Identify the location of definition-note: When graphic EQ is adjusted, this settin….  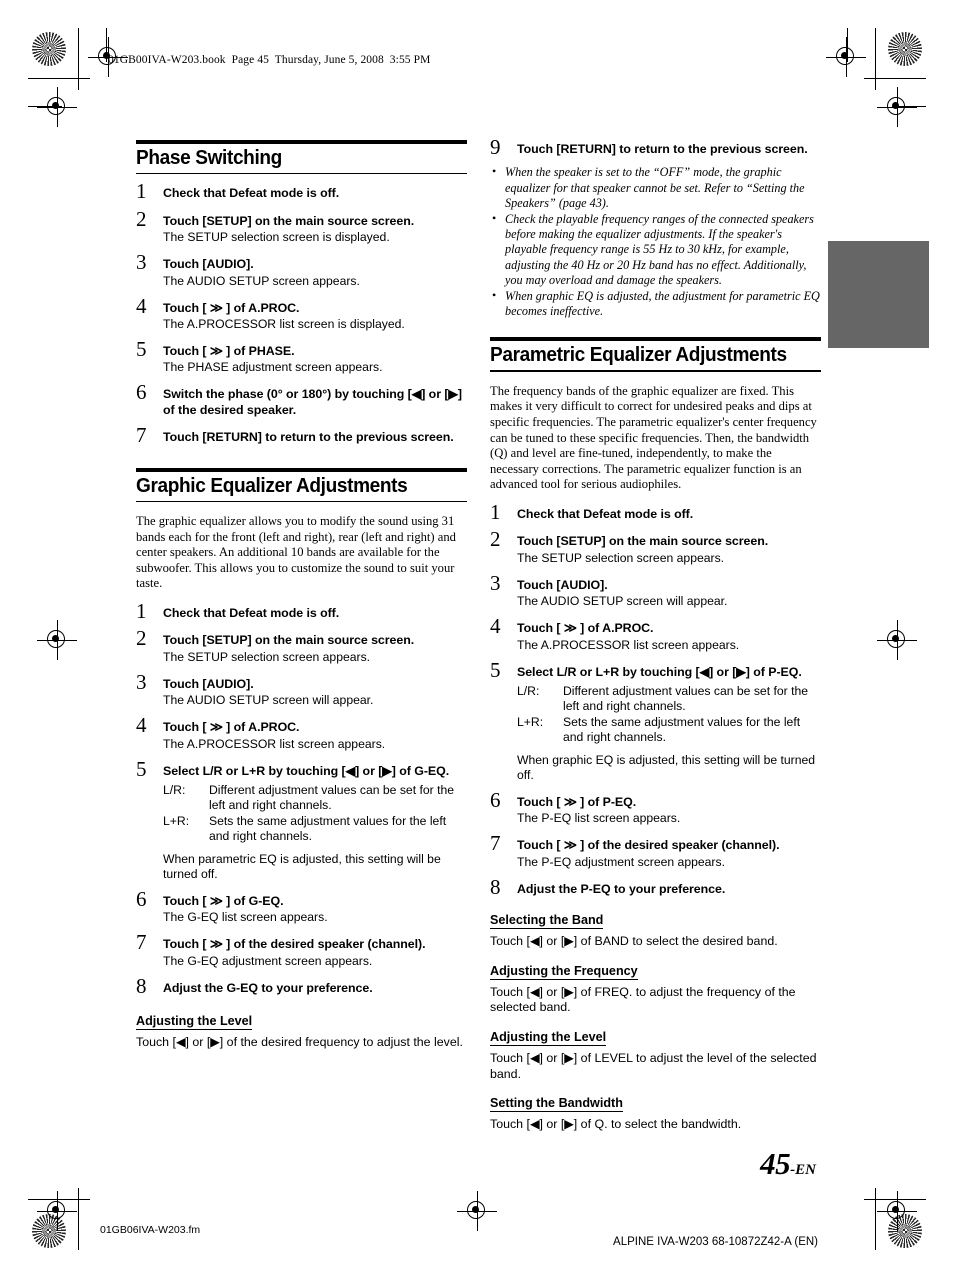
(666, 768).